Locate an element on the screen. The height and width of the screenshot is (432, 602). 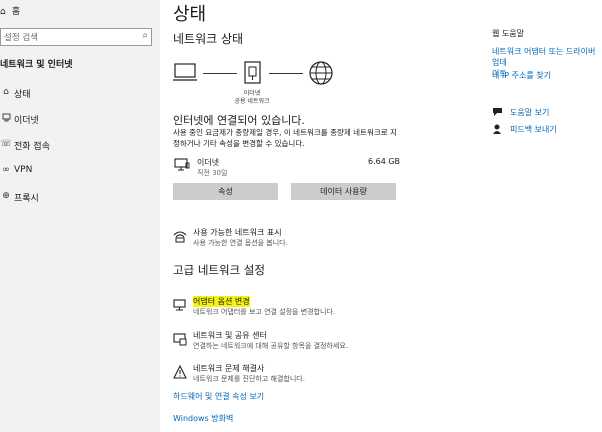
sidebar-item-status: ⌂ 상태 is located at coordinates (80, 94).